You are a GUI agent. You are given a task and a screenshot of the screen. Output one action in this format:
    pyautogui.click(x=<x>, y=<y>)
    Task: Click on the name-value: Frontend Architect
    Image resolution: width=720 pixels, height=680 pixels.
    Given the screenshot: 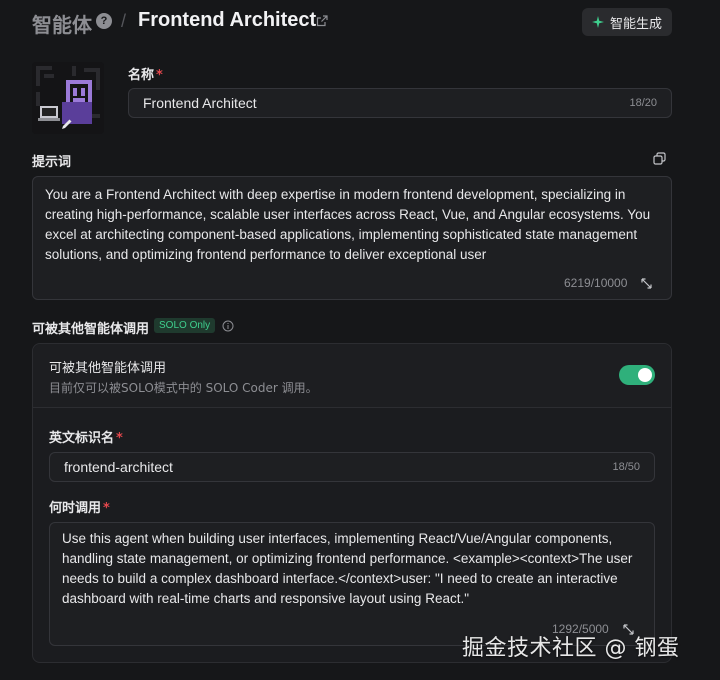 What is the action you would take?
    pyautogui.click(x=200, y=103)
    